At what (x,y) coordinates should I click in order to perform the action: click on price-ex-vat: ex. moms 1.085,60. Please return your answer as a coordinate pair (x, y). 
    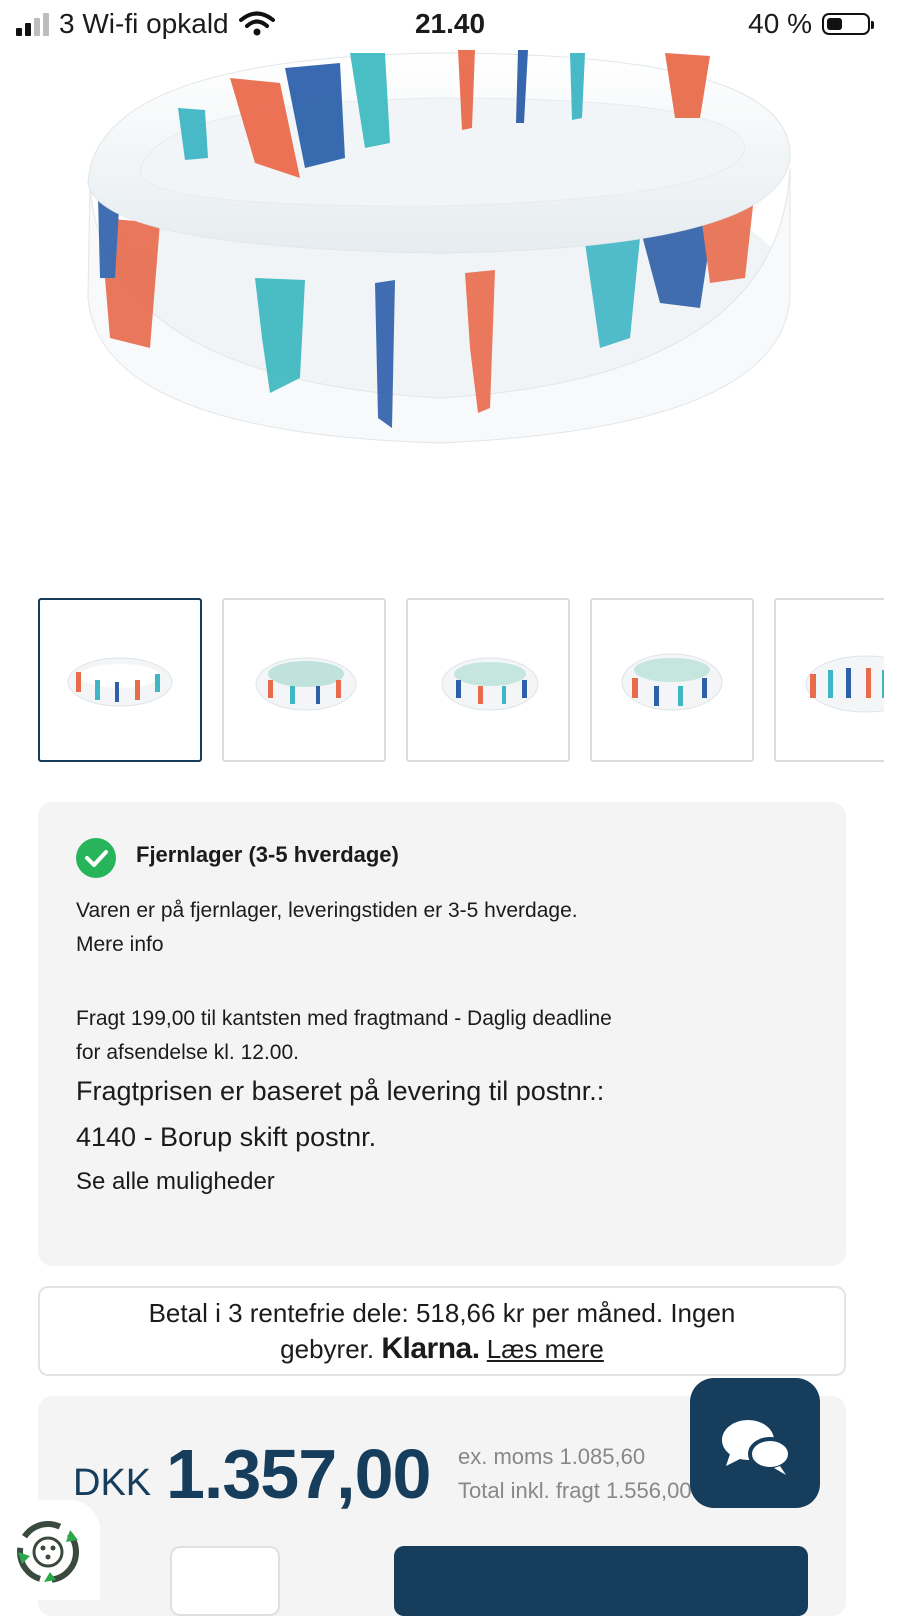
    Looking at the image, I should click on (552, 1456).